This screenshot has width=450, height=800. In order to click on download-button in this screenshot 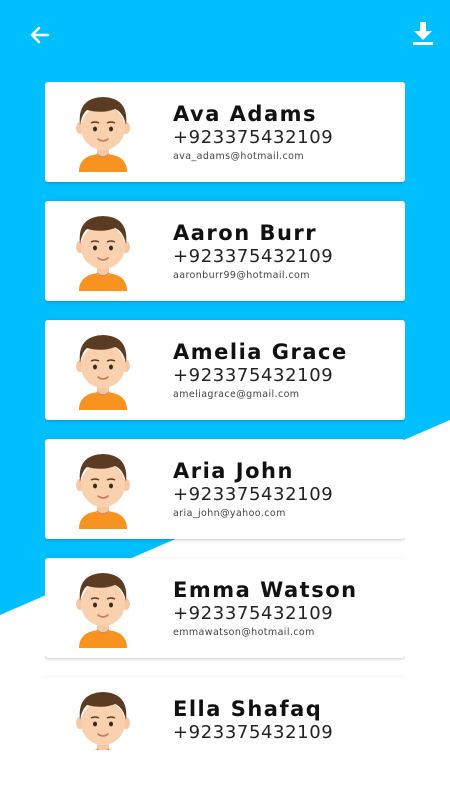, I will do `click(423, 33)`.